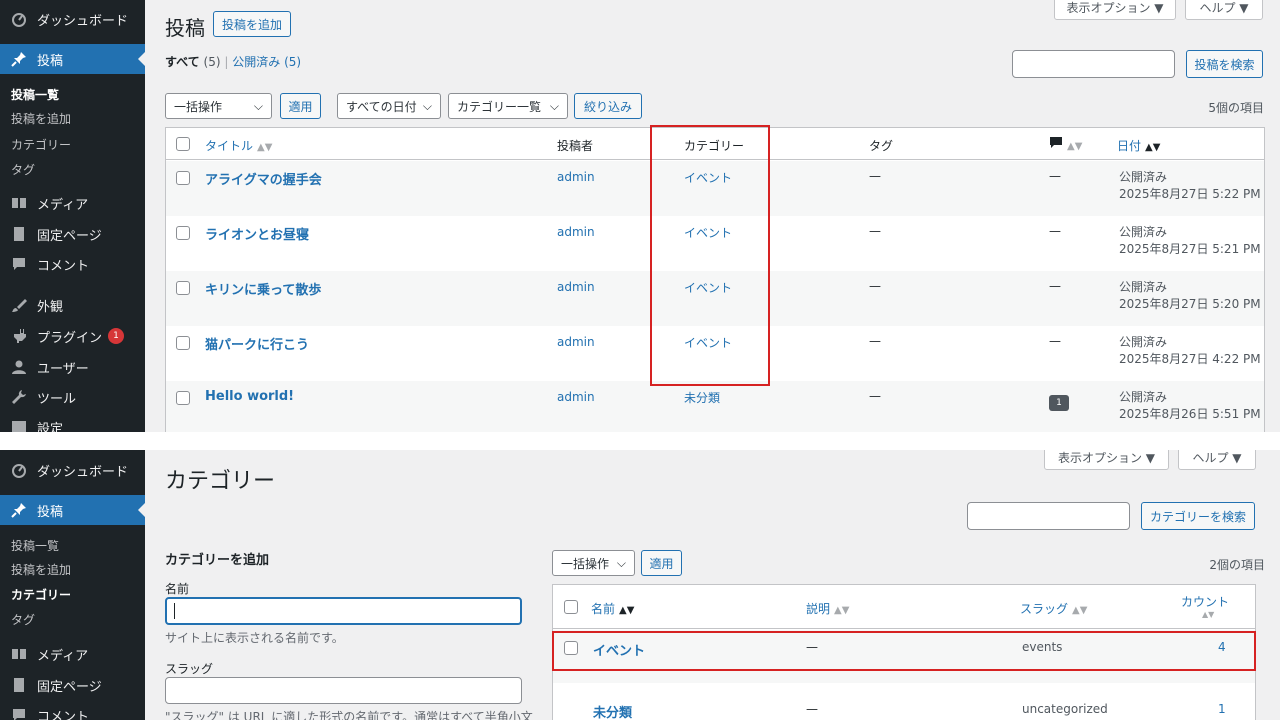 This screenshot has width=1280, height=720. I want to click on bulk-action-value: 一括操作, so click(198, 106).